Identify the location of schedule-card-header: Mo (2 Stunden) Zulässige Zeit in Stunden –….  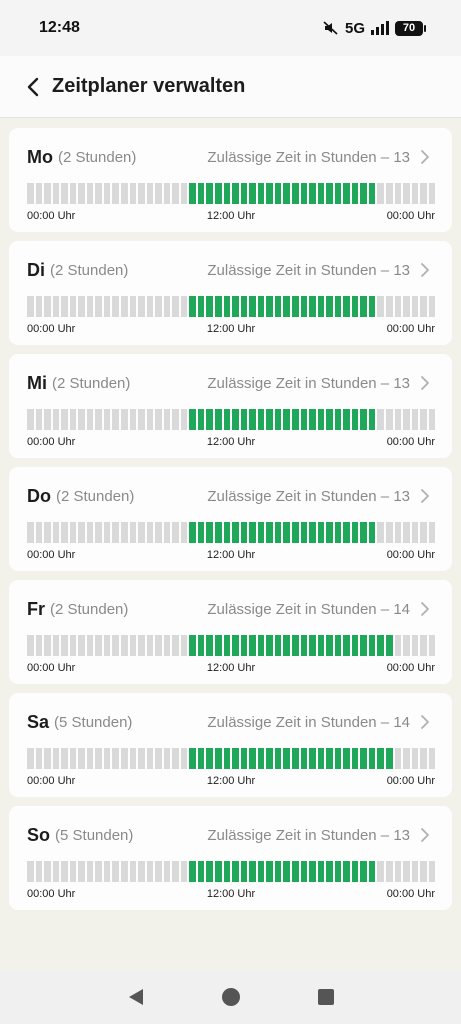
(230, 157).